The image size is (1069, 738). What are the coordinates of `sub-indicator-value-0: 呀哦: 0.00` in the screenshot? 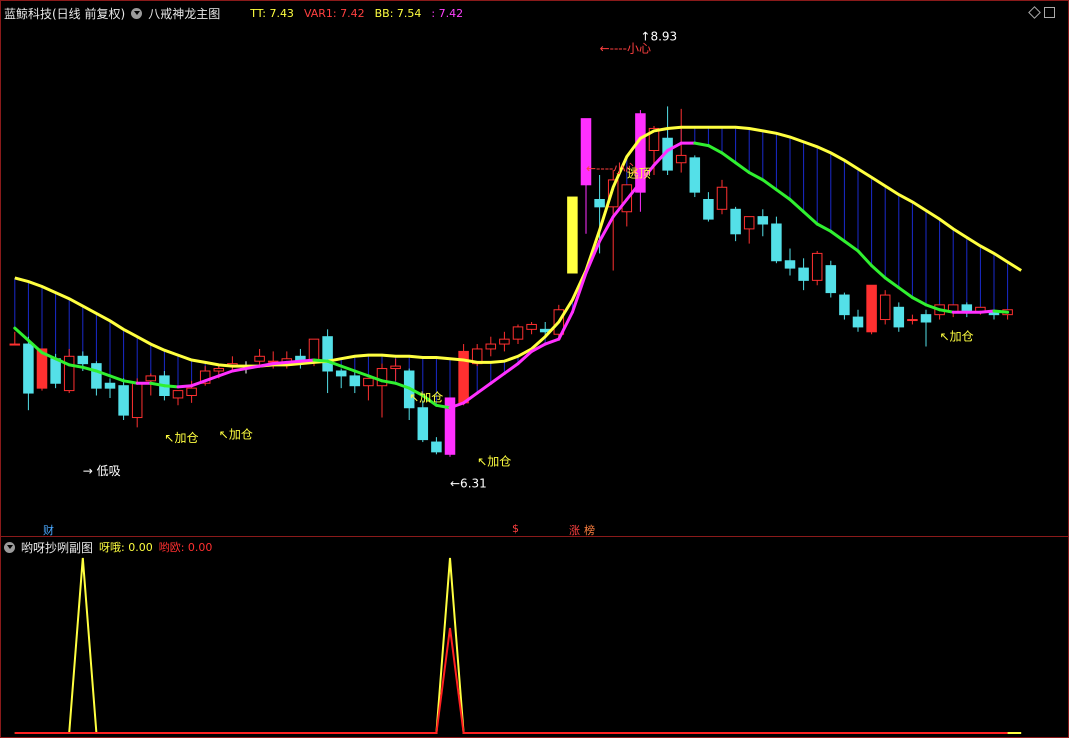 It's located at (126, 547).